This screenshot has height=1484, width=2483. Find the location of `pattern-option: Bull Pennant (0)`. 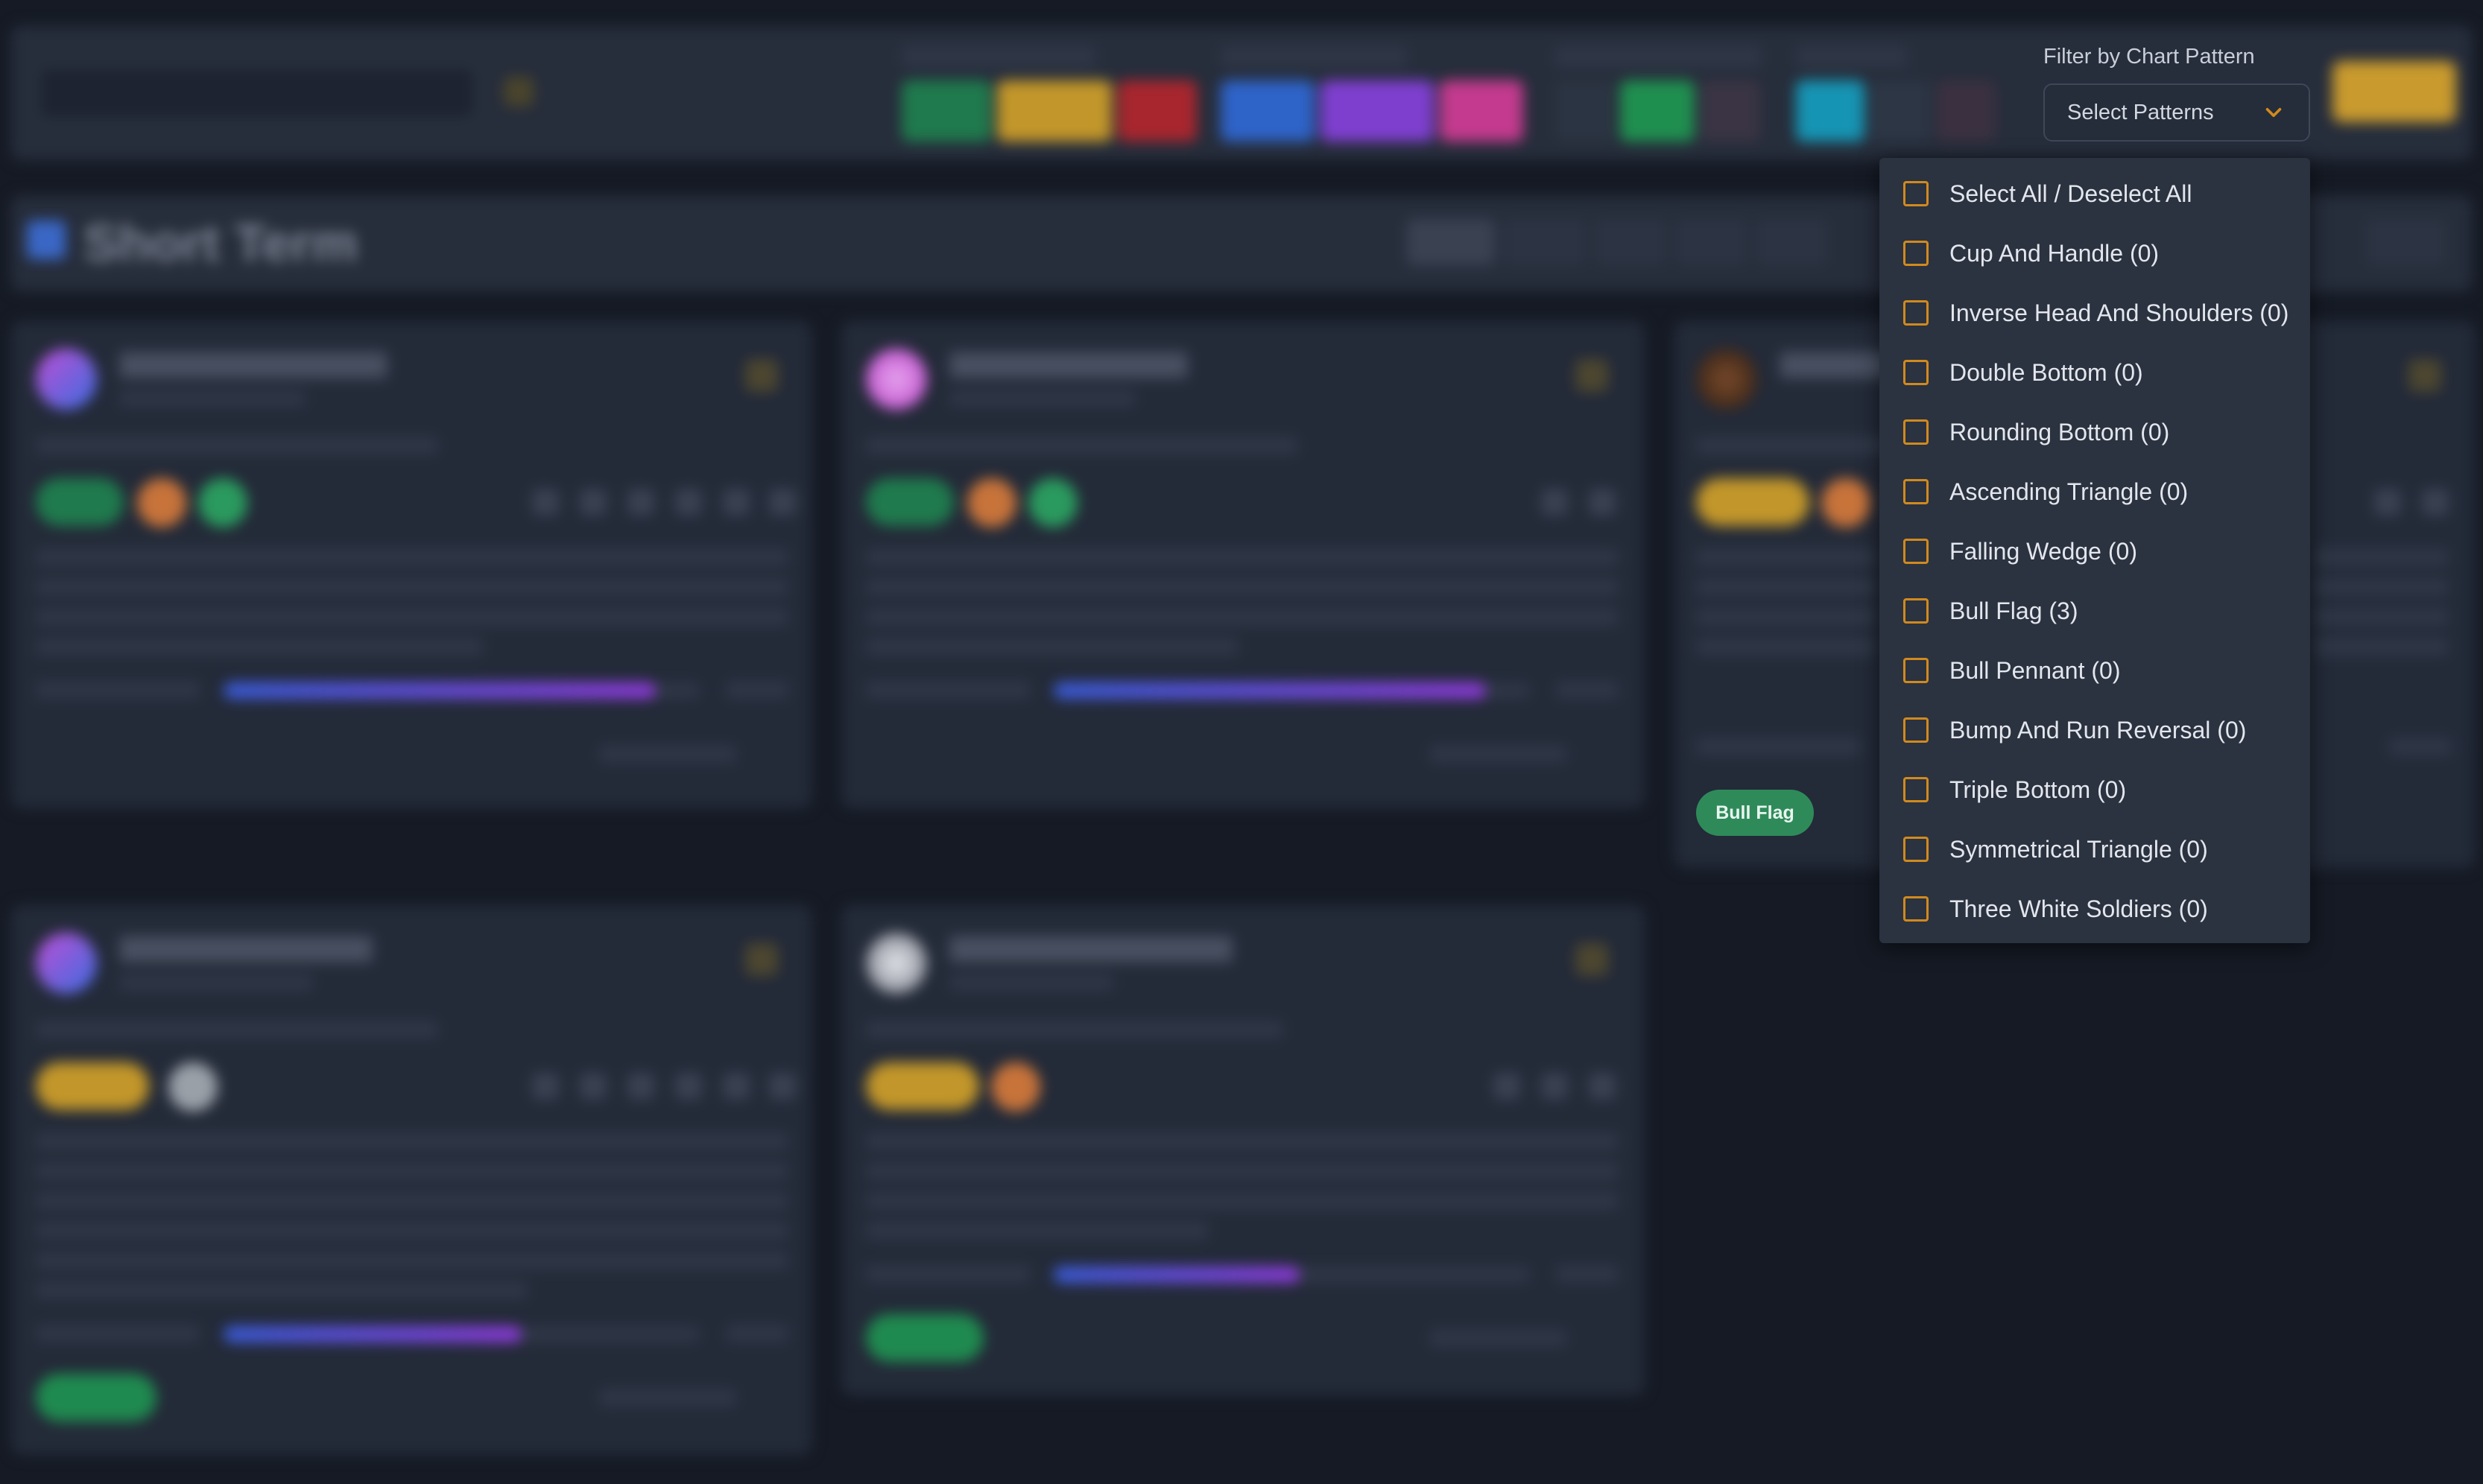

pattern-option: Bull Pennant (0) is located at coordinates (2094, 671).